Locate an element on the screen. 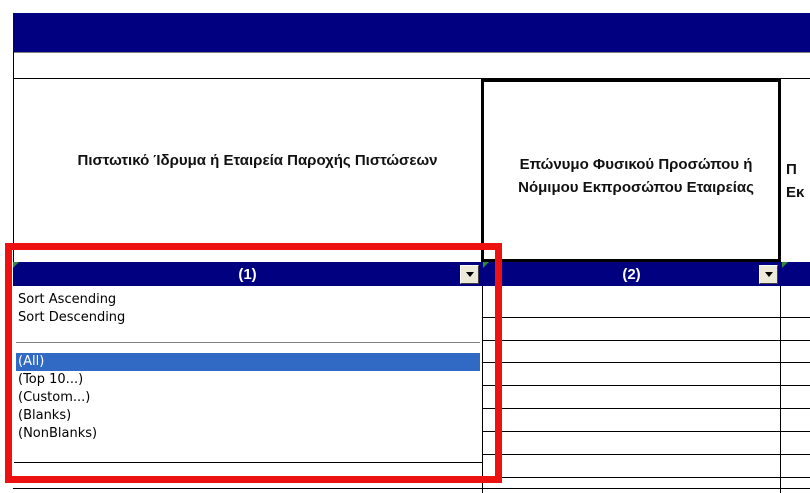 This screenshot has height=493, width=810. column-2-number: (2) is located at coordinates (631, 274).